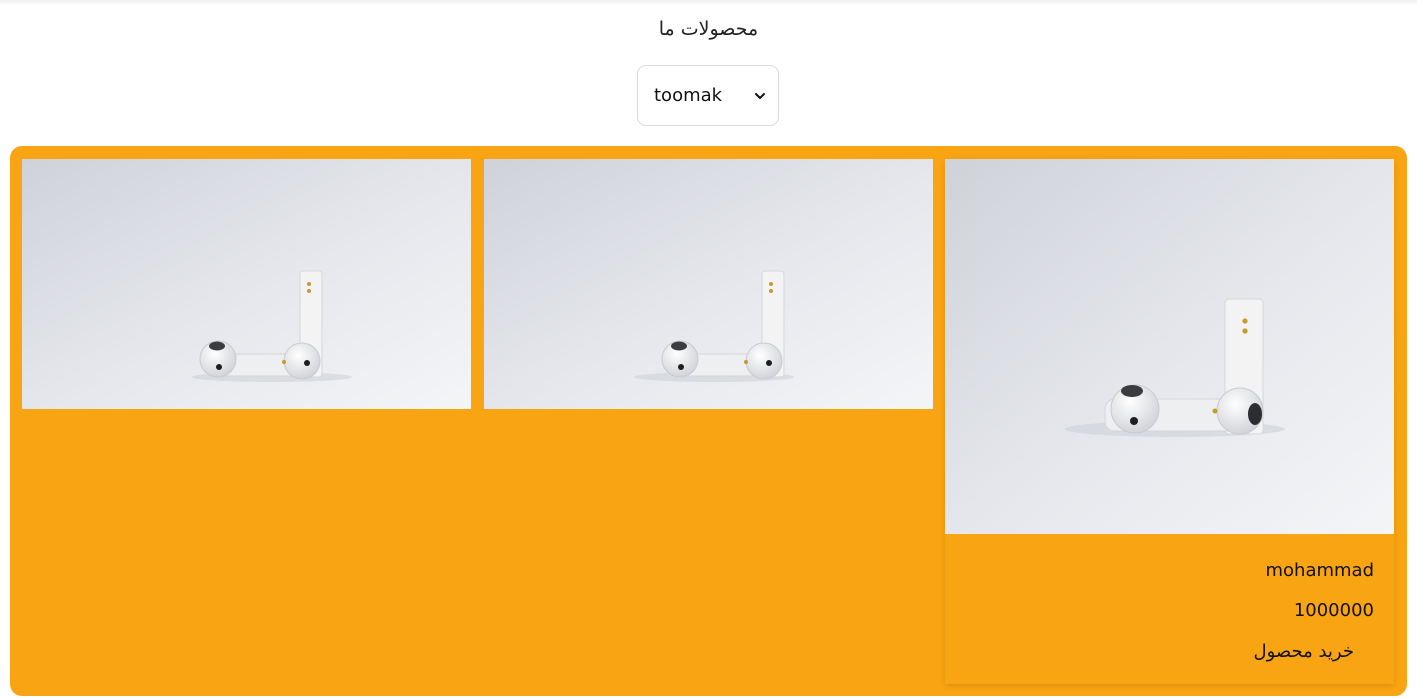  I want to click on top-bar-shadow, so click(708, 3).